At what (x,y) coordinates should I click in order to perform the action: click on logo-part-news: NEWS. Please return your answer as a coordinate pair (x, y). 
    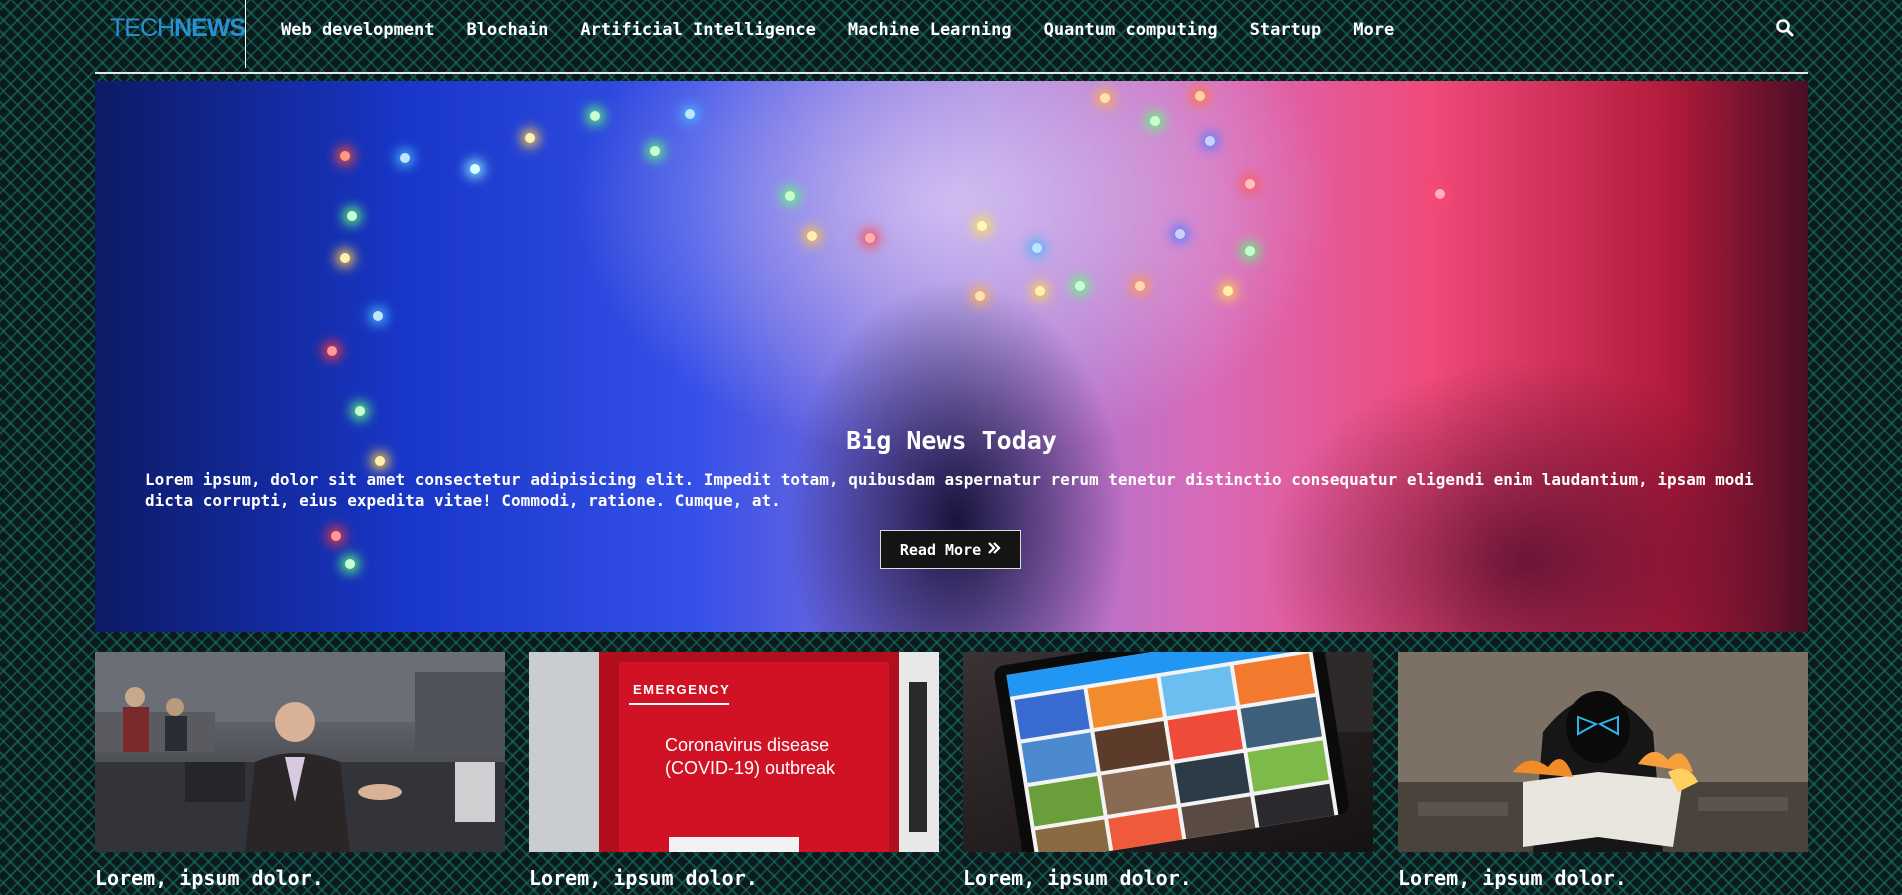
    Looking at the image, I should click on (210, 28).